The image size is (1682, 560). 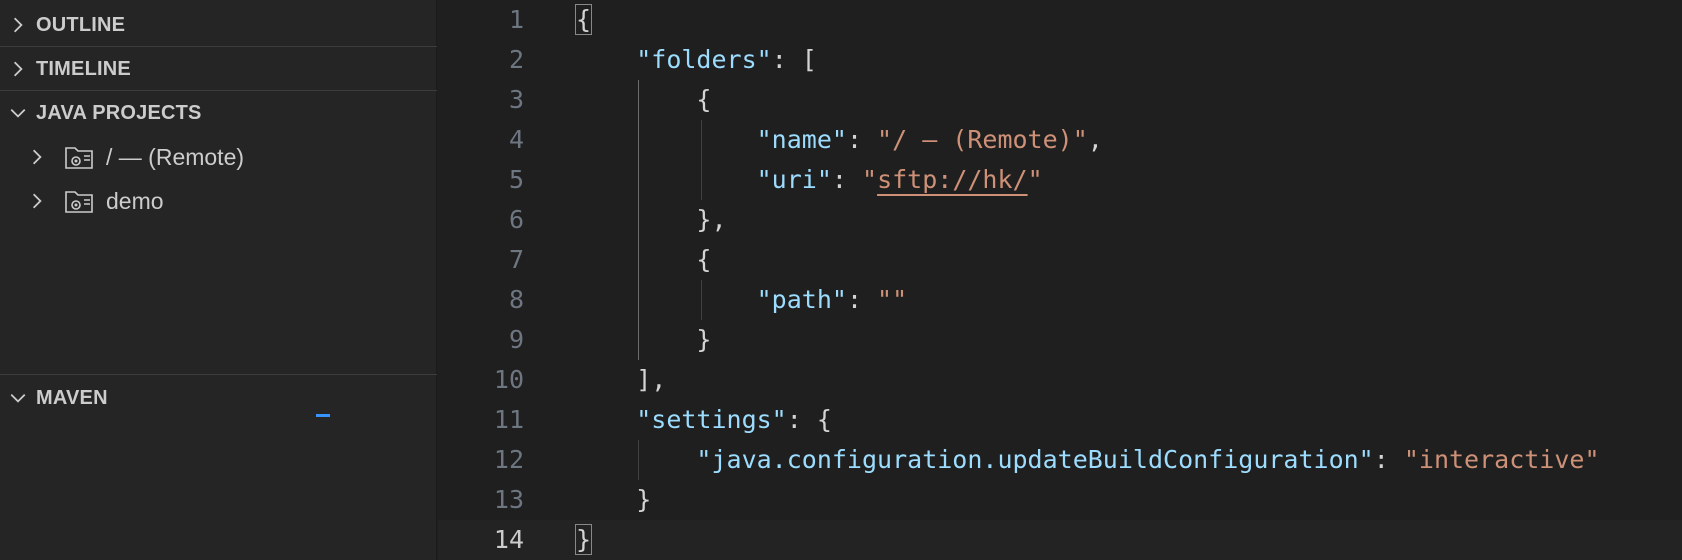 I want to click on code-token: "", so click(x=892, y=299).